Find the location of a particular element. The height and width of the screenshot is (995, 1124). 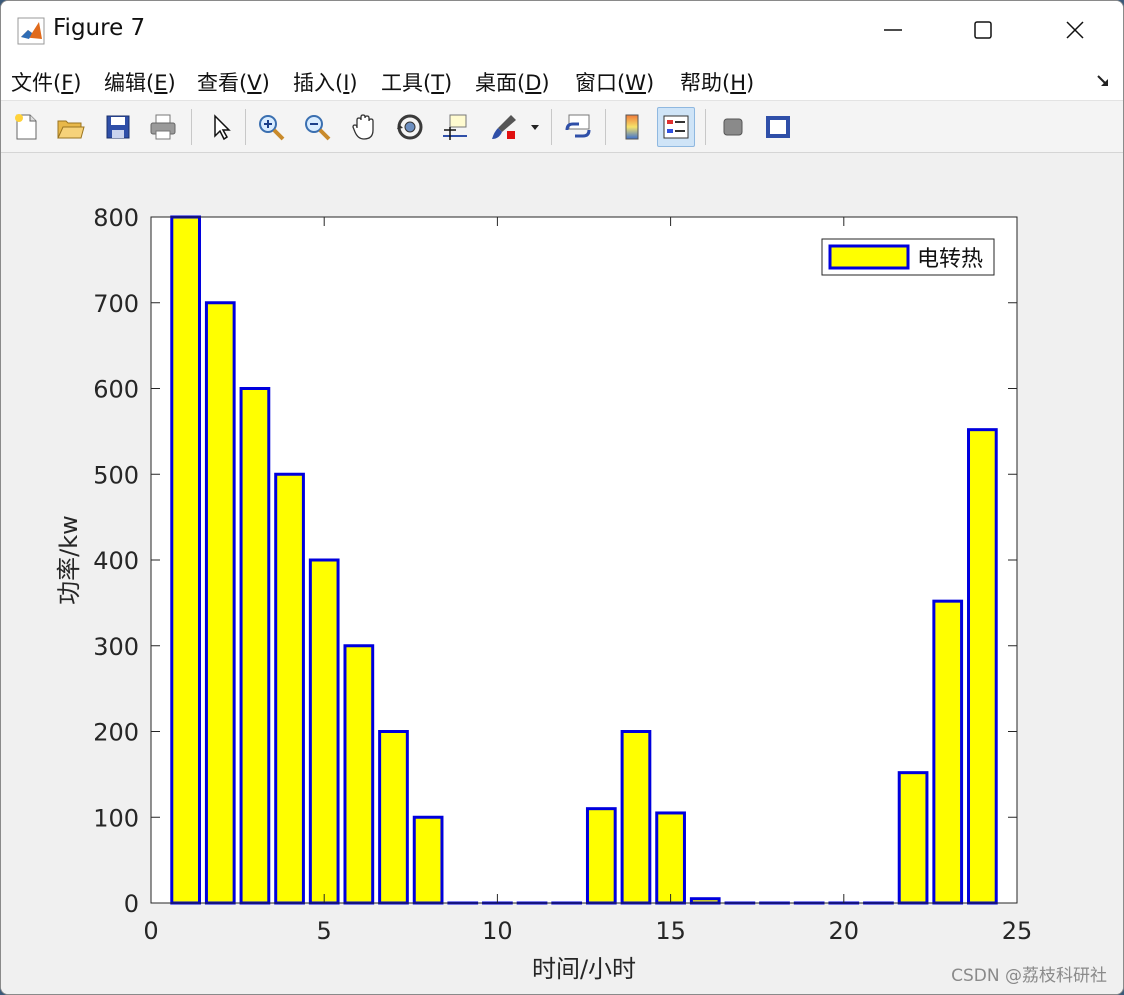

y-tick-label: 700 is located at coordinates (116, 304).